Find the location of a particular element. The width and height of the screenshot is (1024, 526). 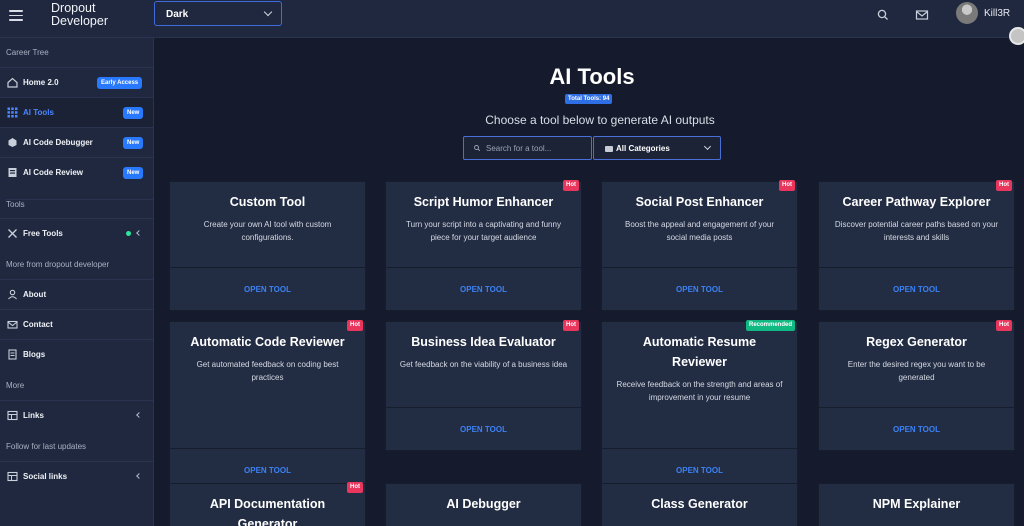

menu-icon is located at coordinates (16, 15).